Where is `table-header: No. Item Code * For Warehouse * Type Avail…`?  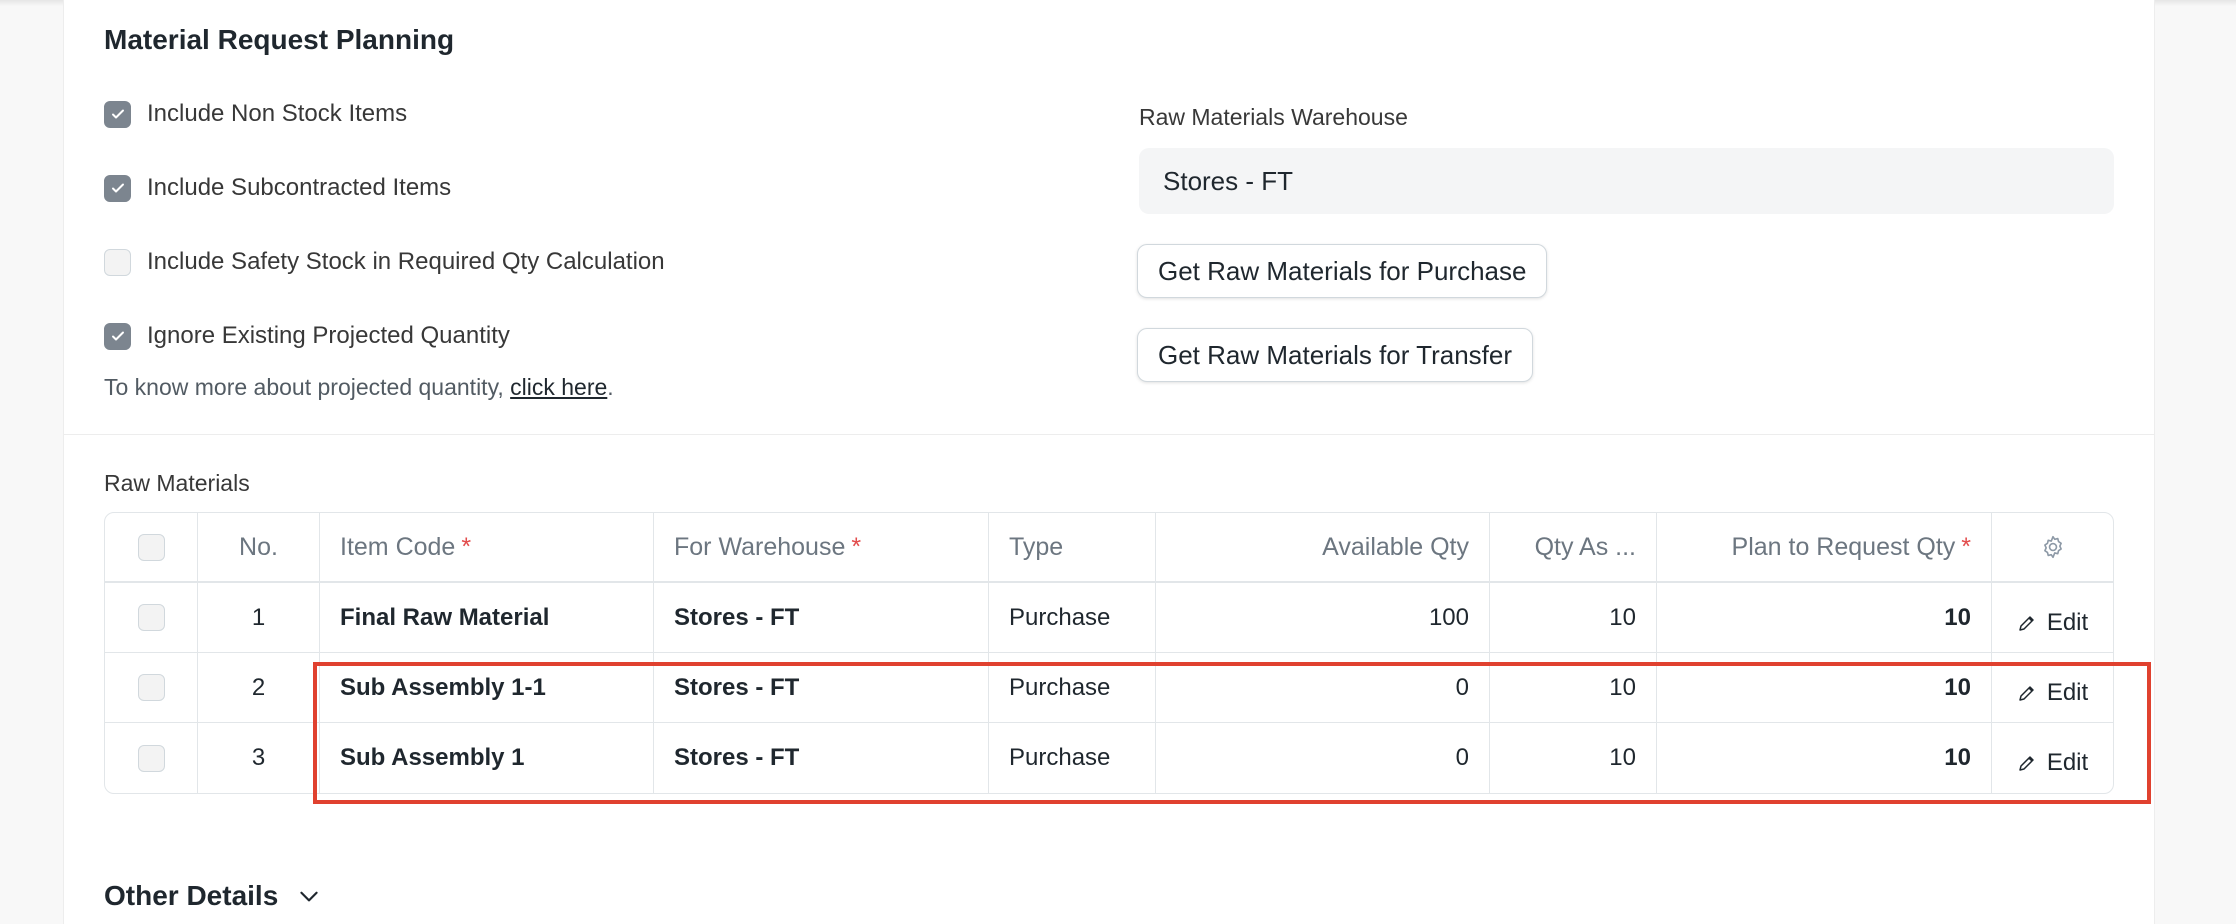 table-header: No. Item Code * For Warehouse * Type Avail… is located at coordinates (1109, 548).